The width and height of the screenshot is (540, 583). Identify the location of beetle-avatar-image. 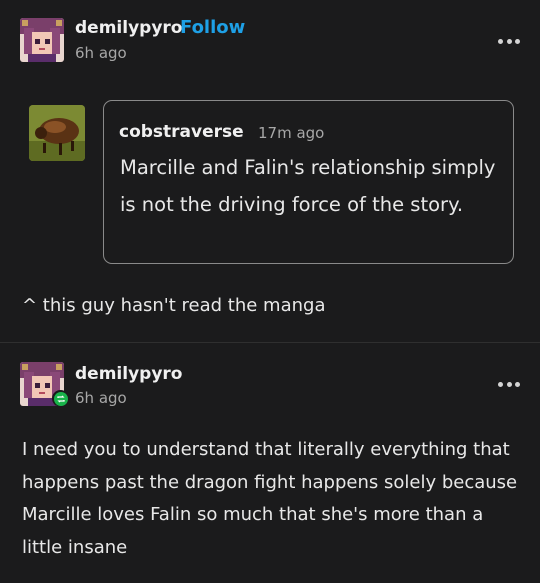
(57, 133).